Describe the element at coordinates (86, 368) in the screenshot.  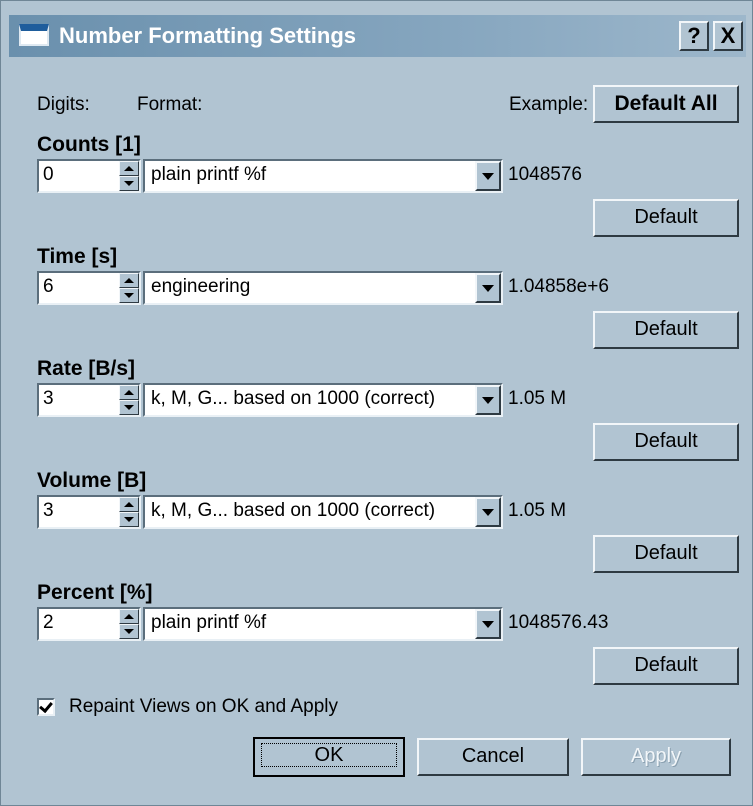
I see `section-title-rate: Rate [B/s]` at that location.